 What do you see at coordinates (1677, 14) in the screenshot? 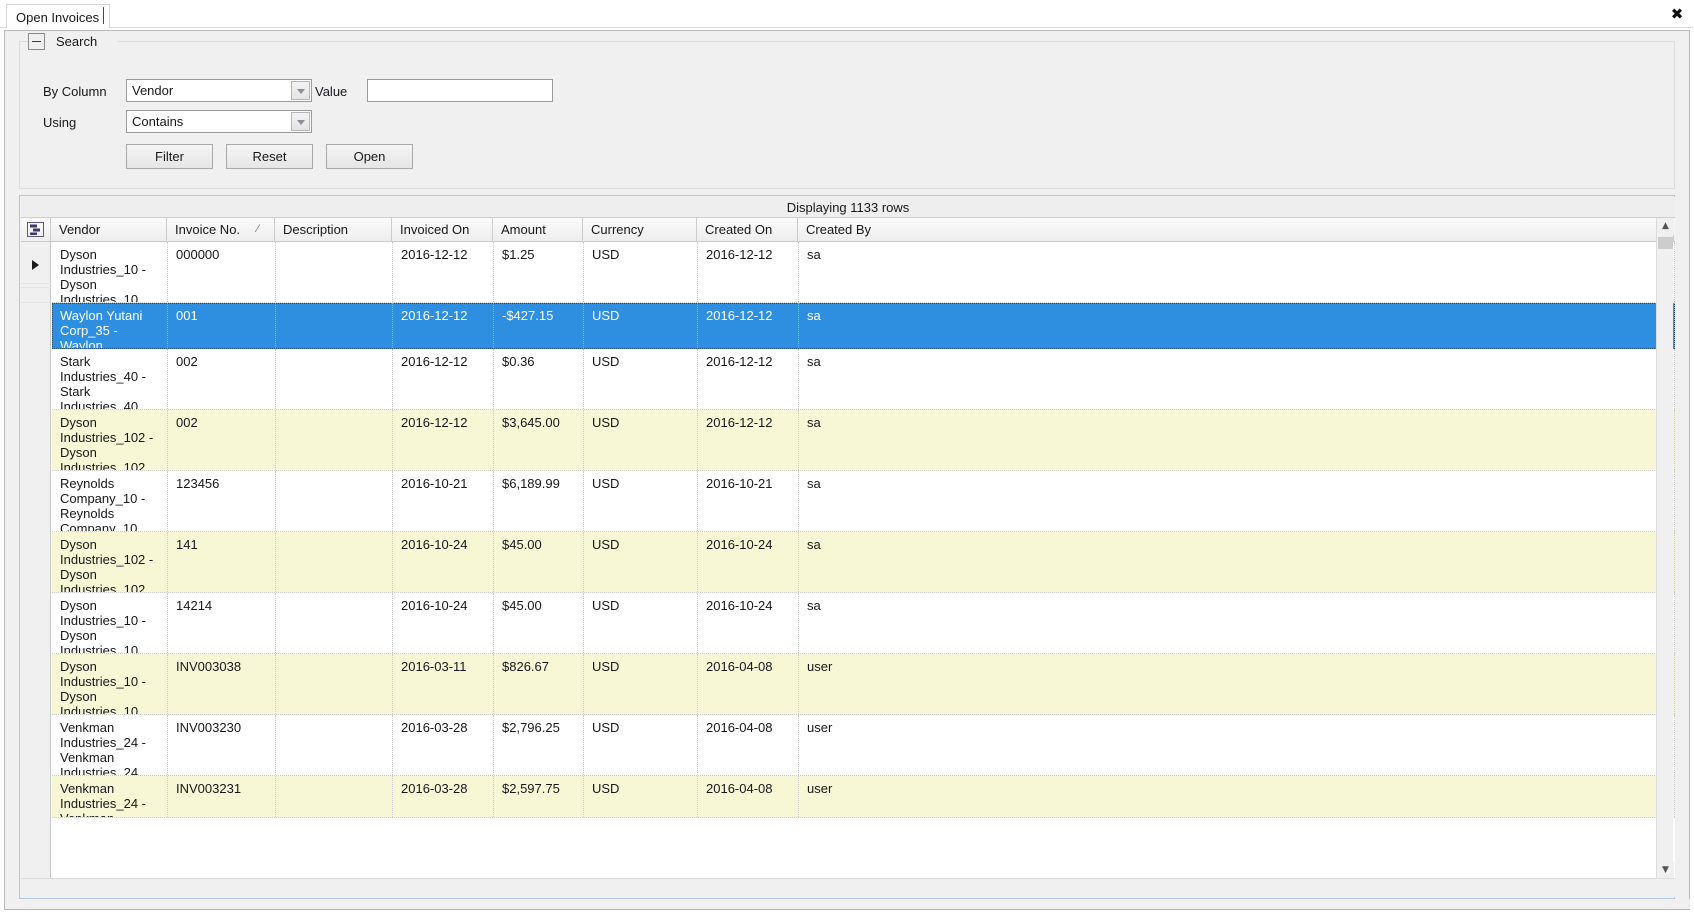
I see `close-icon: ✖` at bounding box center [1677, 14].